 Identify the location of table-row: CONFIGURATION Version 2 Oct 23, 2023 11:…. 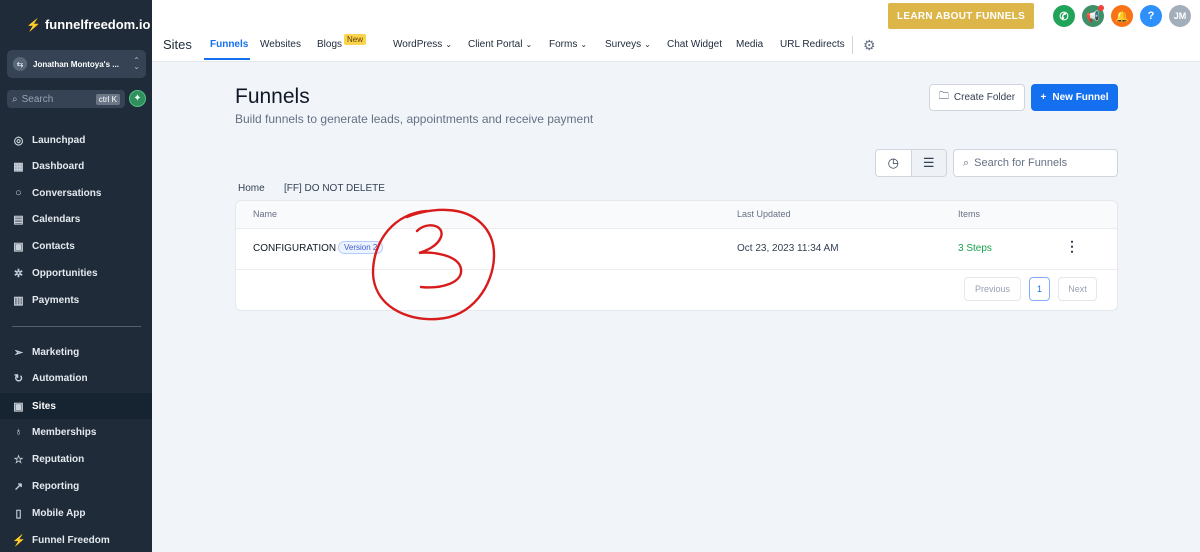
(676, 249).